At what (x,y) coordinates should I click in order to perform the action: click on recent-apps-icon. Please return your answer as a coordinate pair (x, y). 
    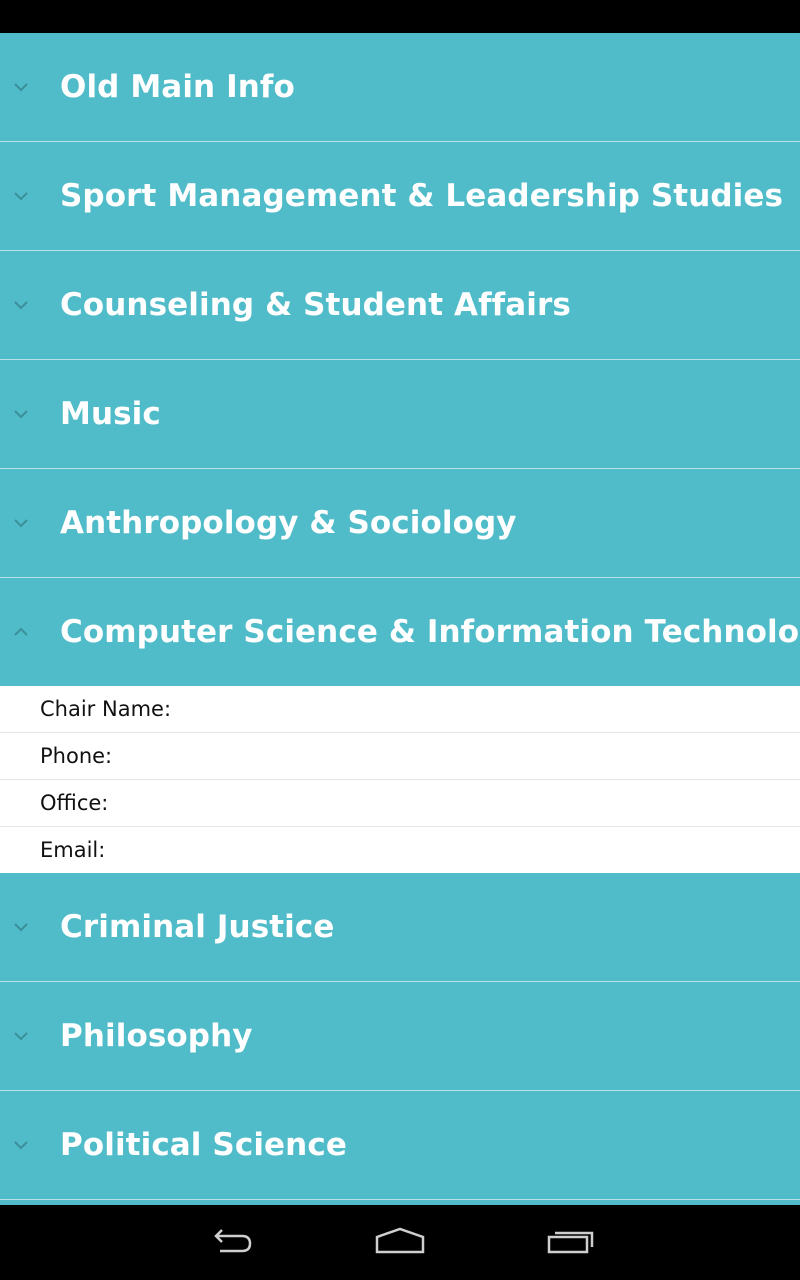
    Looking at the image, I should click on (571, 1243).